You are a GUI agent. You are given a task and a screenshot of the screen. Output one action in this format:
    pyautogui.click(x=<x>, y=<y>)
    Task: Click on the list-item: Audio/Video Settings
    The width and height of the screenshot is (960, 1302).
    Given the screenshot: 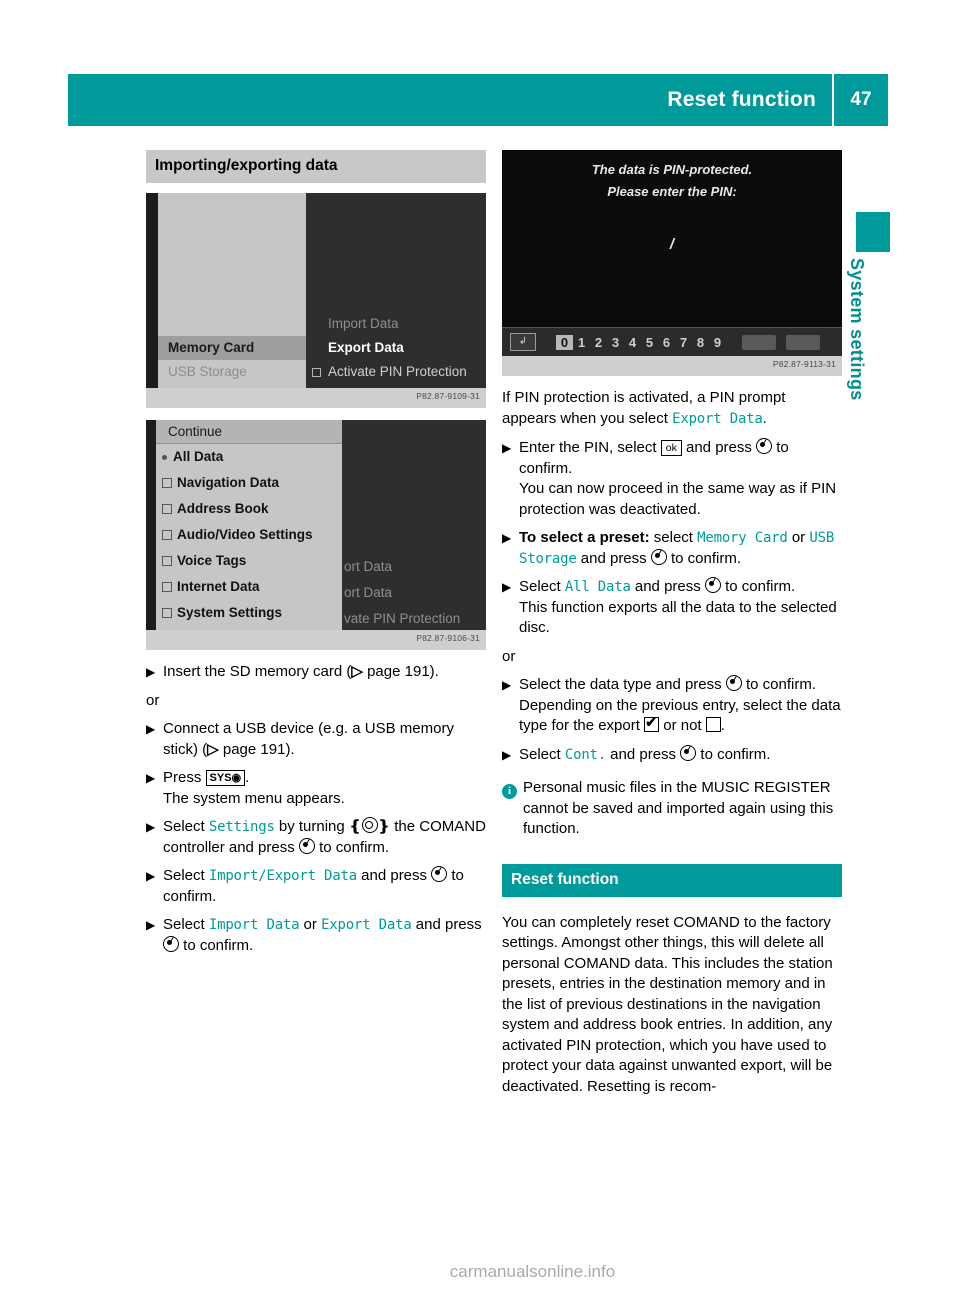 What is the action you would take?
    pyautogui.click(x=249, y=535)
    